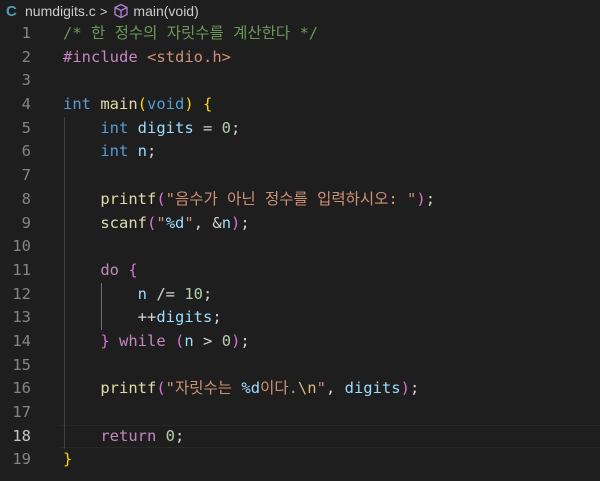  Describe the element at coordinates (279, 388) in the screenshot. I see `code-token: 이다.` at that location.